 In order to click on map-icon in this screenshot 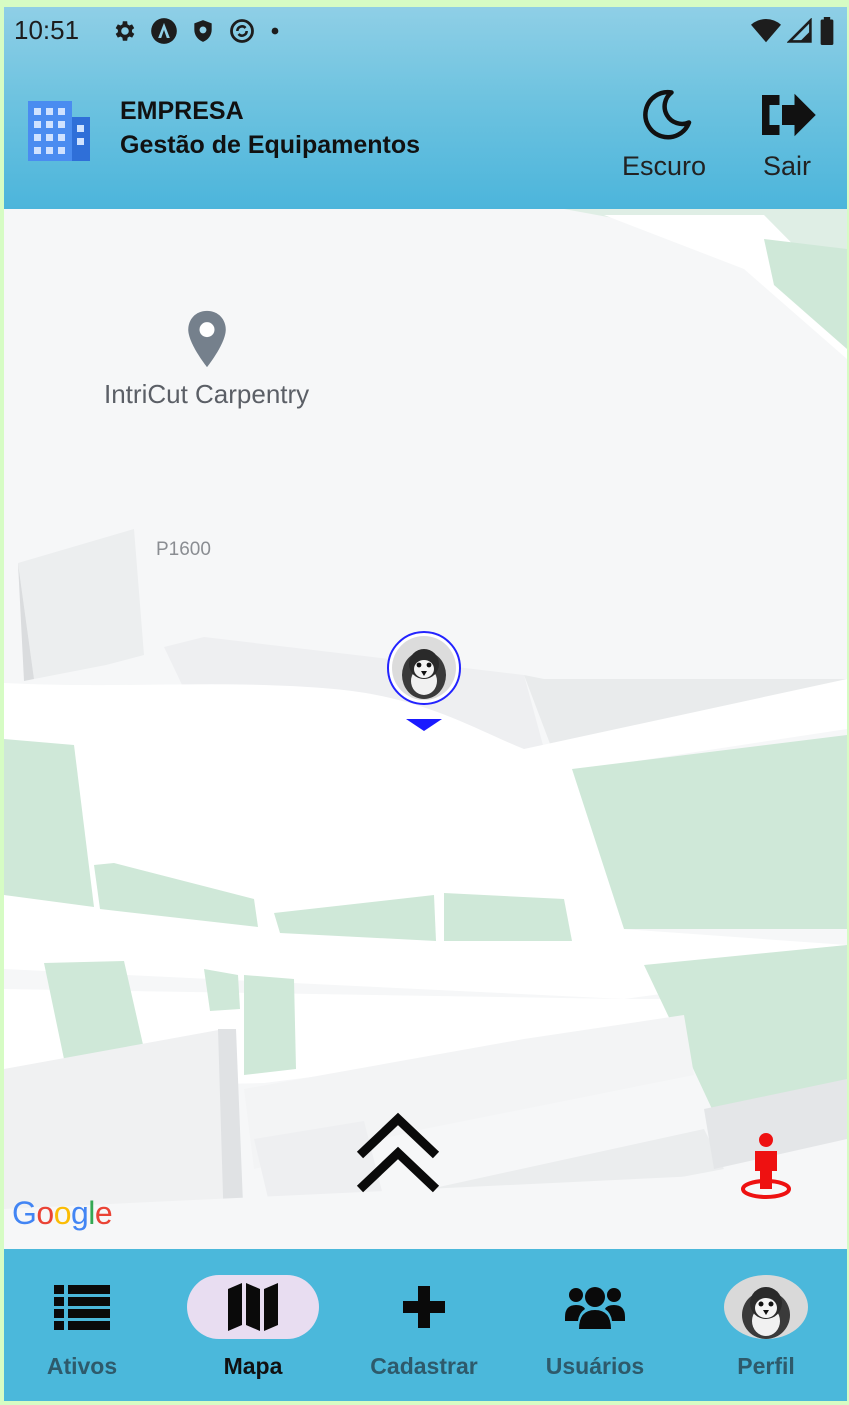, I will do `click(253, 1307)`.